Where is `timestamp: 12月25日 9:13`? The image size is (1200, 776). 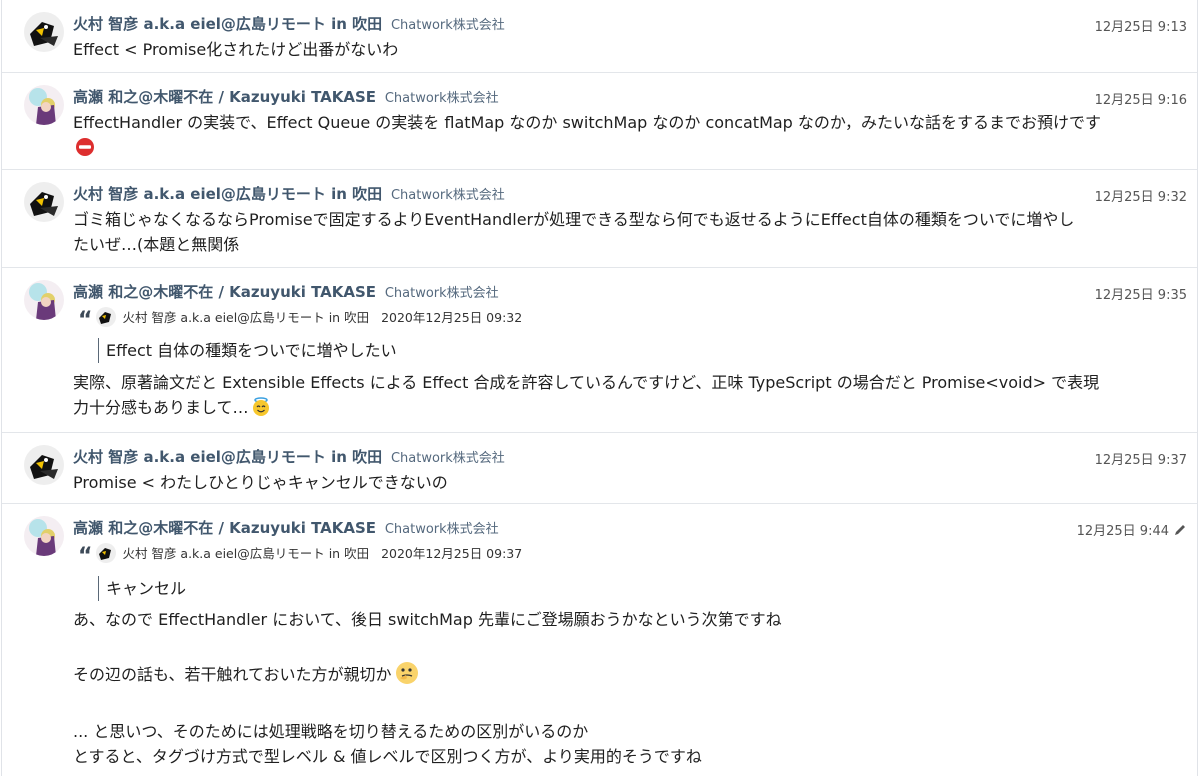
timestamp: 12月25日 9:13 is located at coordinates (1141, 25).